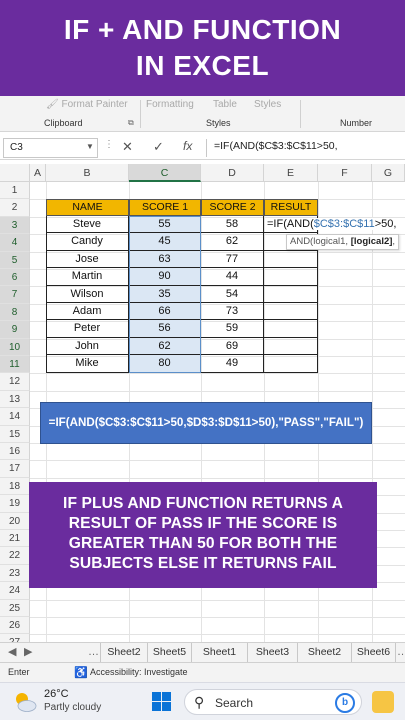  What do you see at coordinates (202, 148) in the screenshot?
I see `formula-bar: C3 ▼ ⋮ ✕ ✓ fx =IF(AND($C$3:$C$11>50,` at bounding box center [202, 148].